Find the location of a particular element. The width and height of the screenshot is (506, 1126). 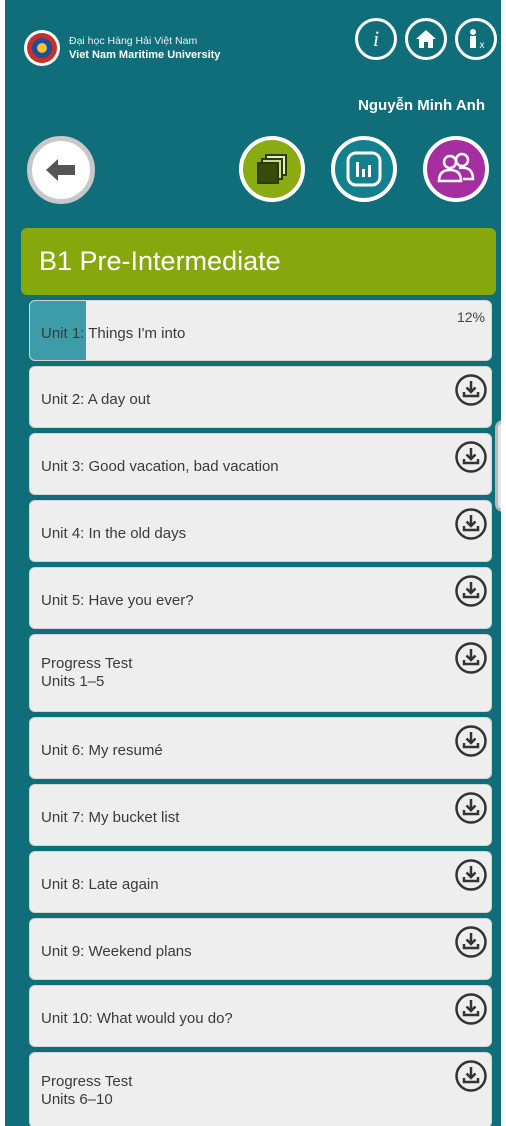

home-icon is located at coordinates (426, 39).